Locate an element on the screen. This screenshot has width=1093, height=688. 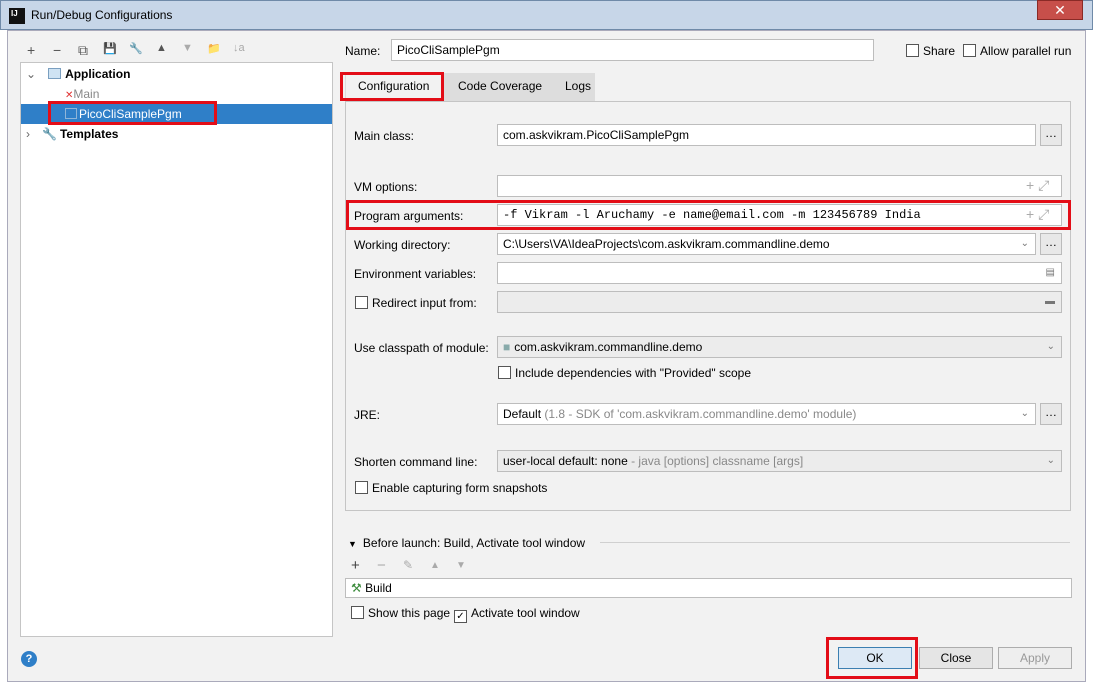
redirect-input-field: ▬ is located at coordinates (779, 302).